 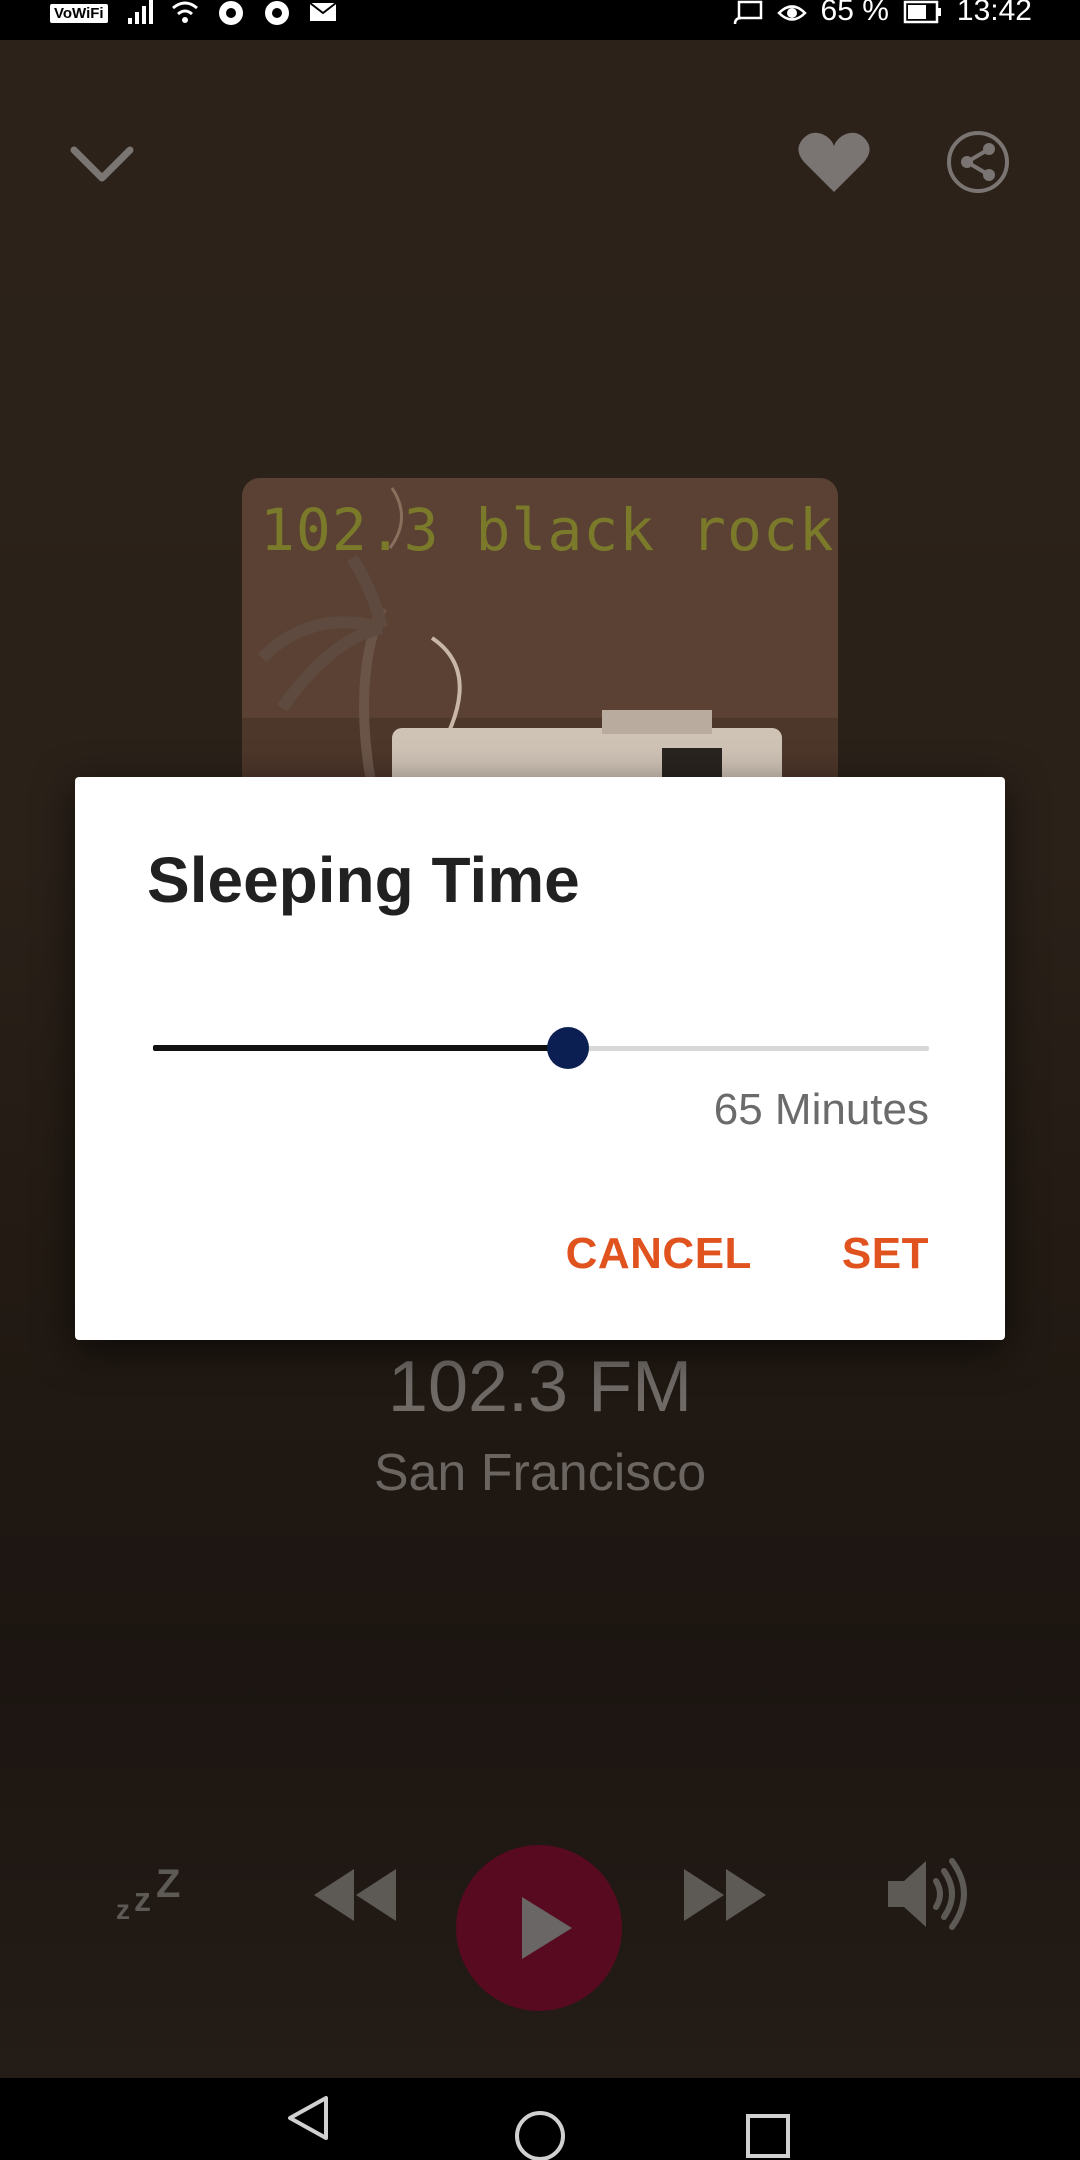 What do you see at coordinates (791, 13) in the screenshot?
I see `eye-icon` at bounding box center [791, 13].